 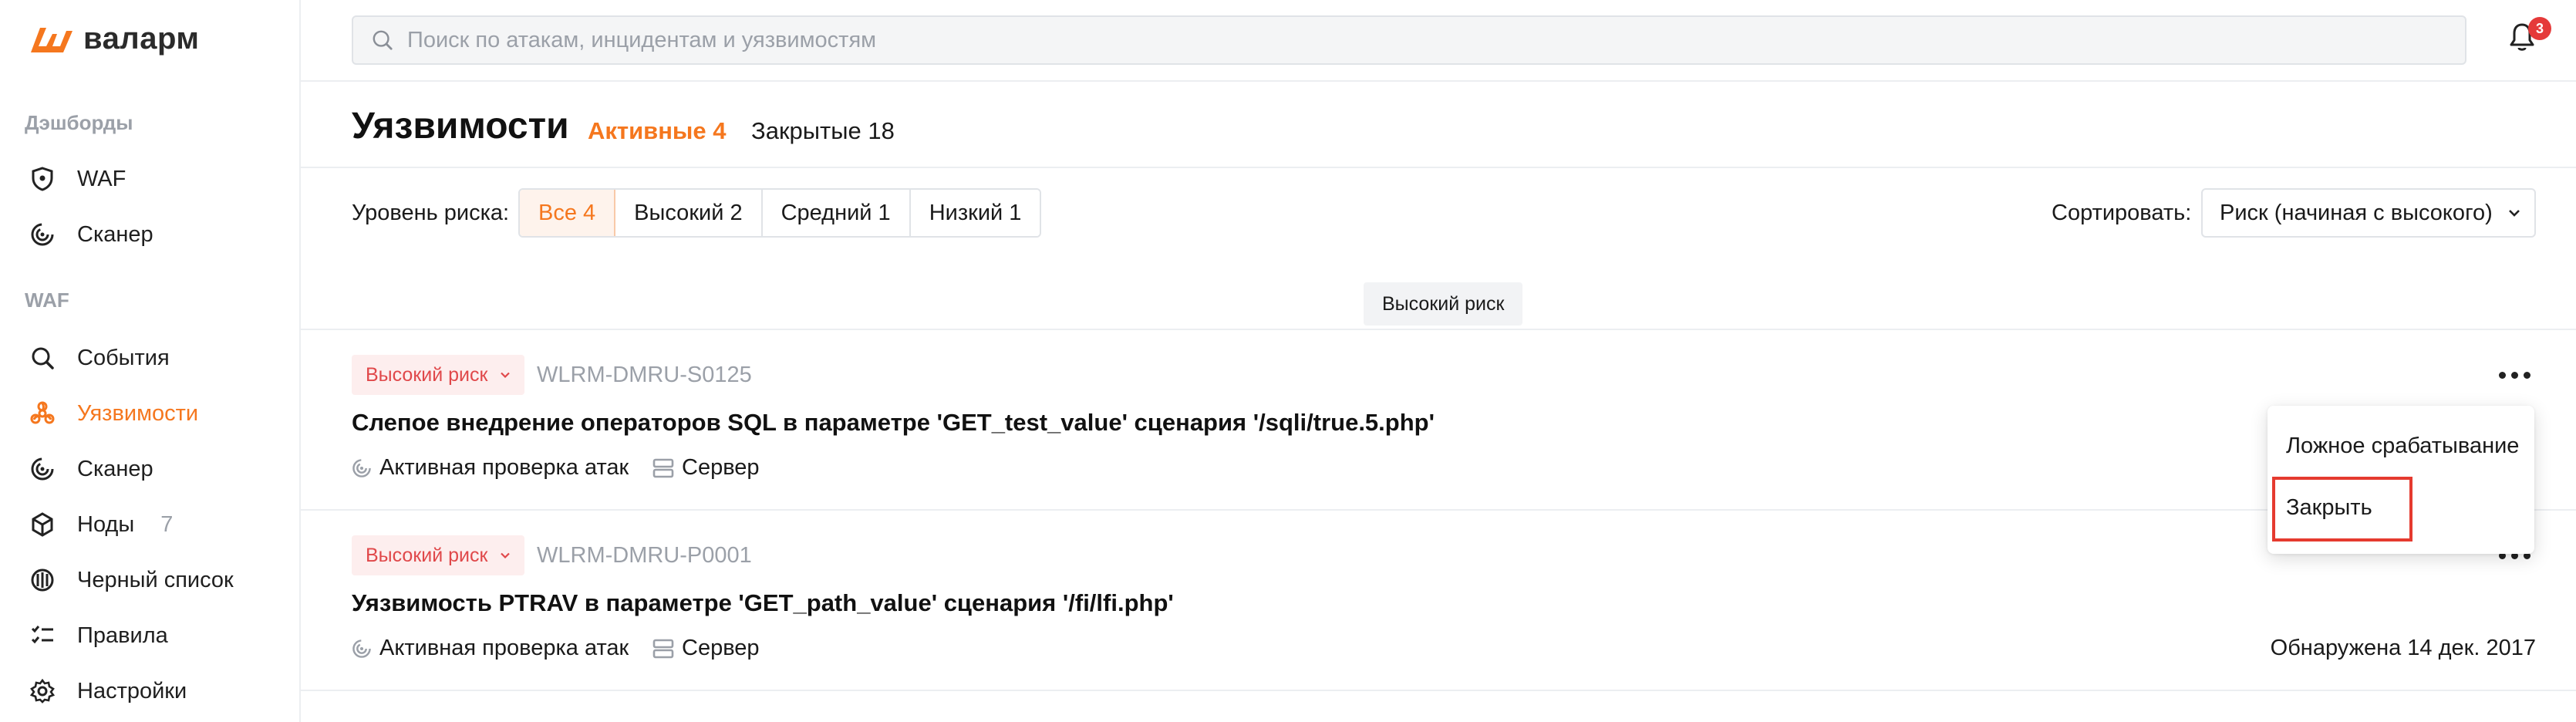 I want to click on search-box, so click(x=1409, y=40).